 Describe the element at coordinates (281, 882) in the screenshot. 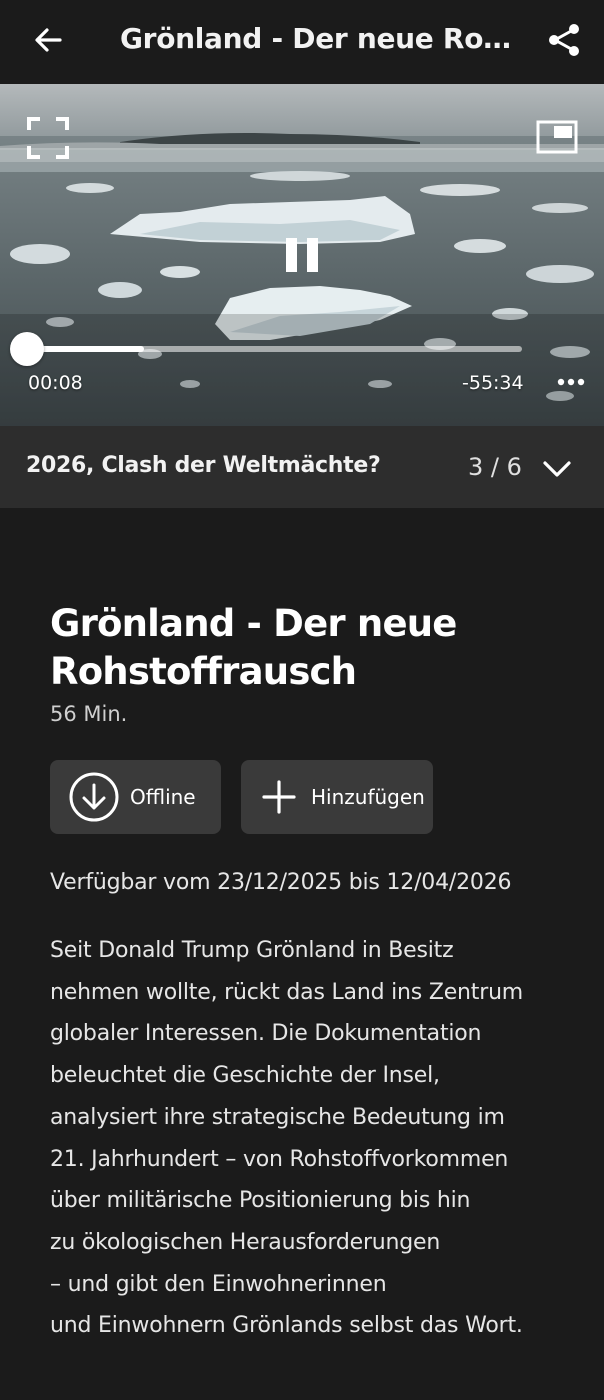

I see `availability-dates: Verfügbar vom 23/12/2025 bis 12/04/2026` at that location.